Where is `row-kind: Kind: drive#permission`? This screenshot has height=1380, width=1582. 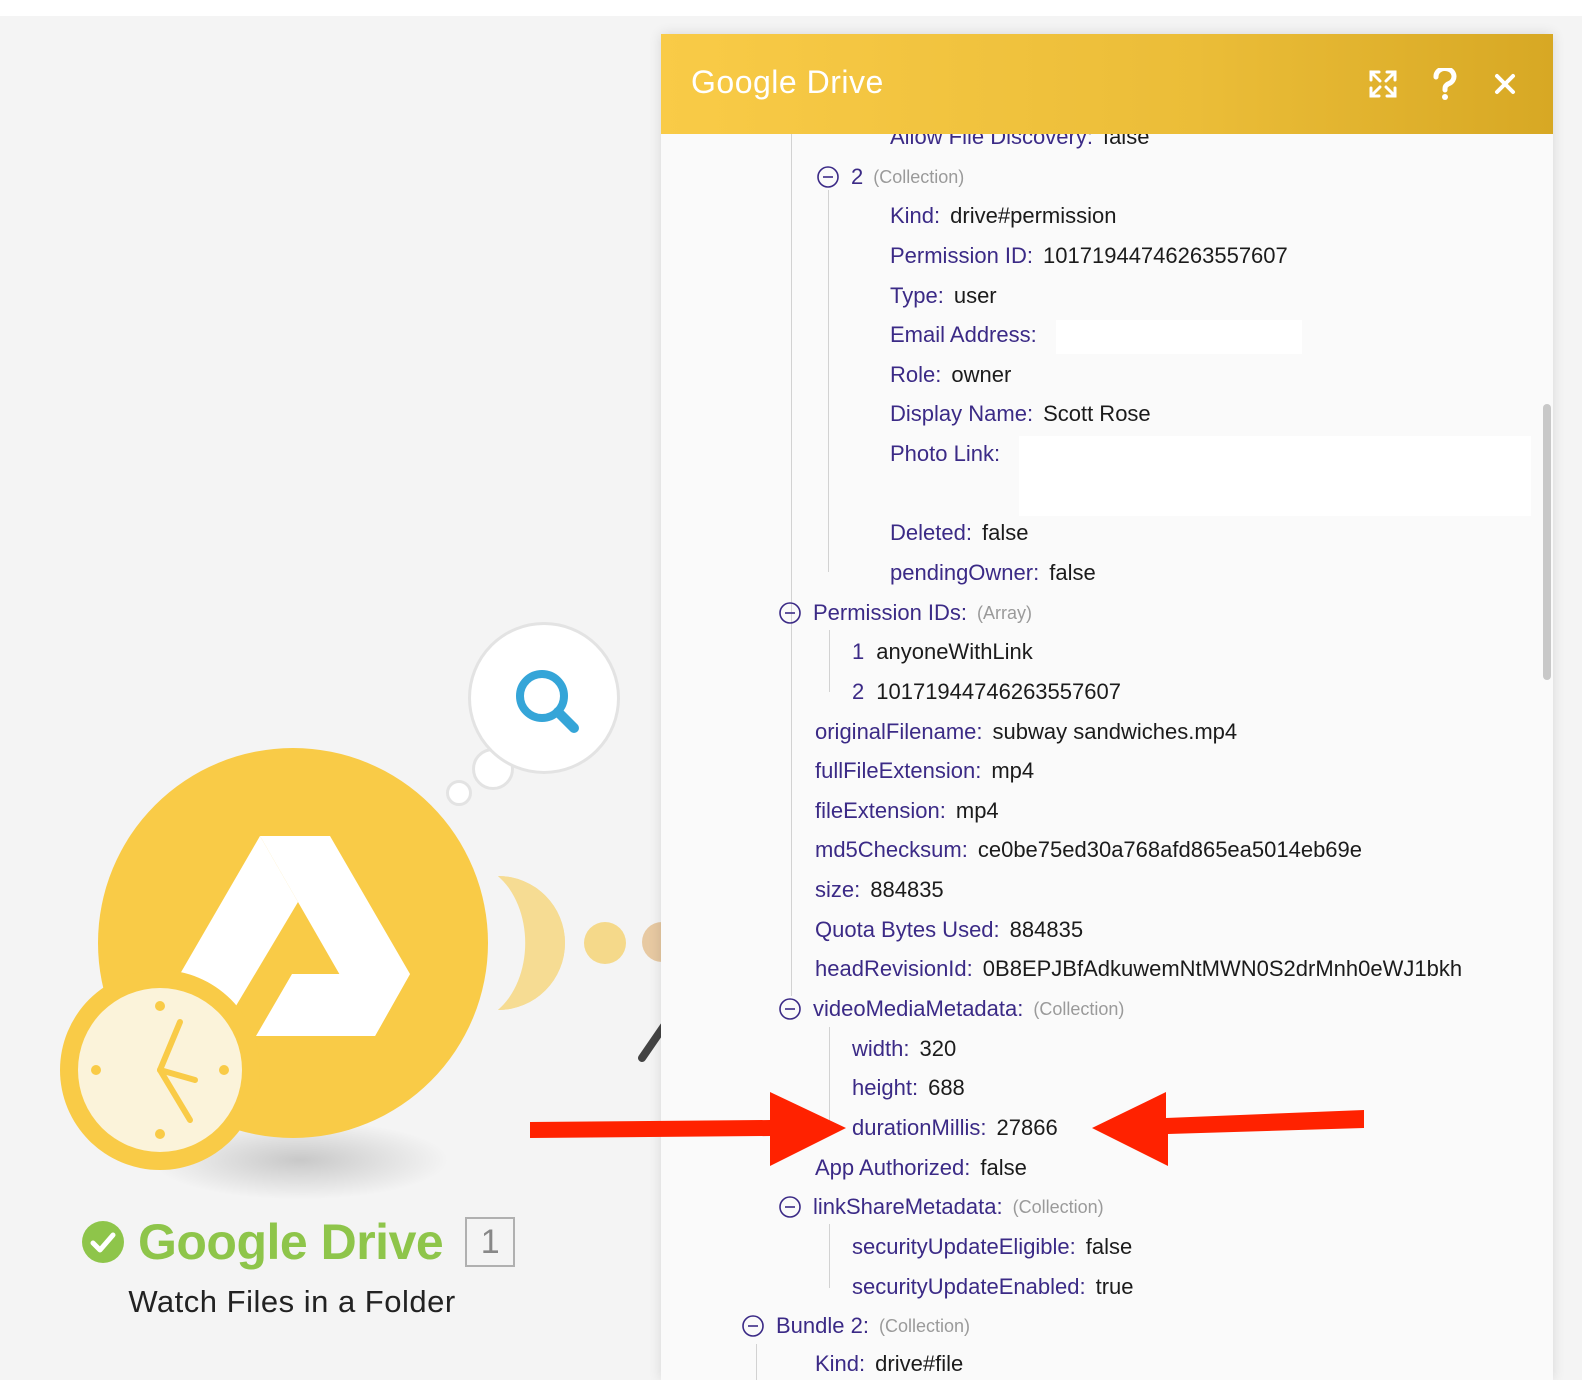
row-kind: Kind: drive#permission is located at coordinates (1003, 215).